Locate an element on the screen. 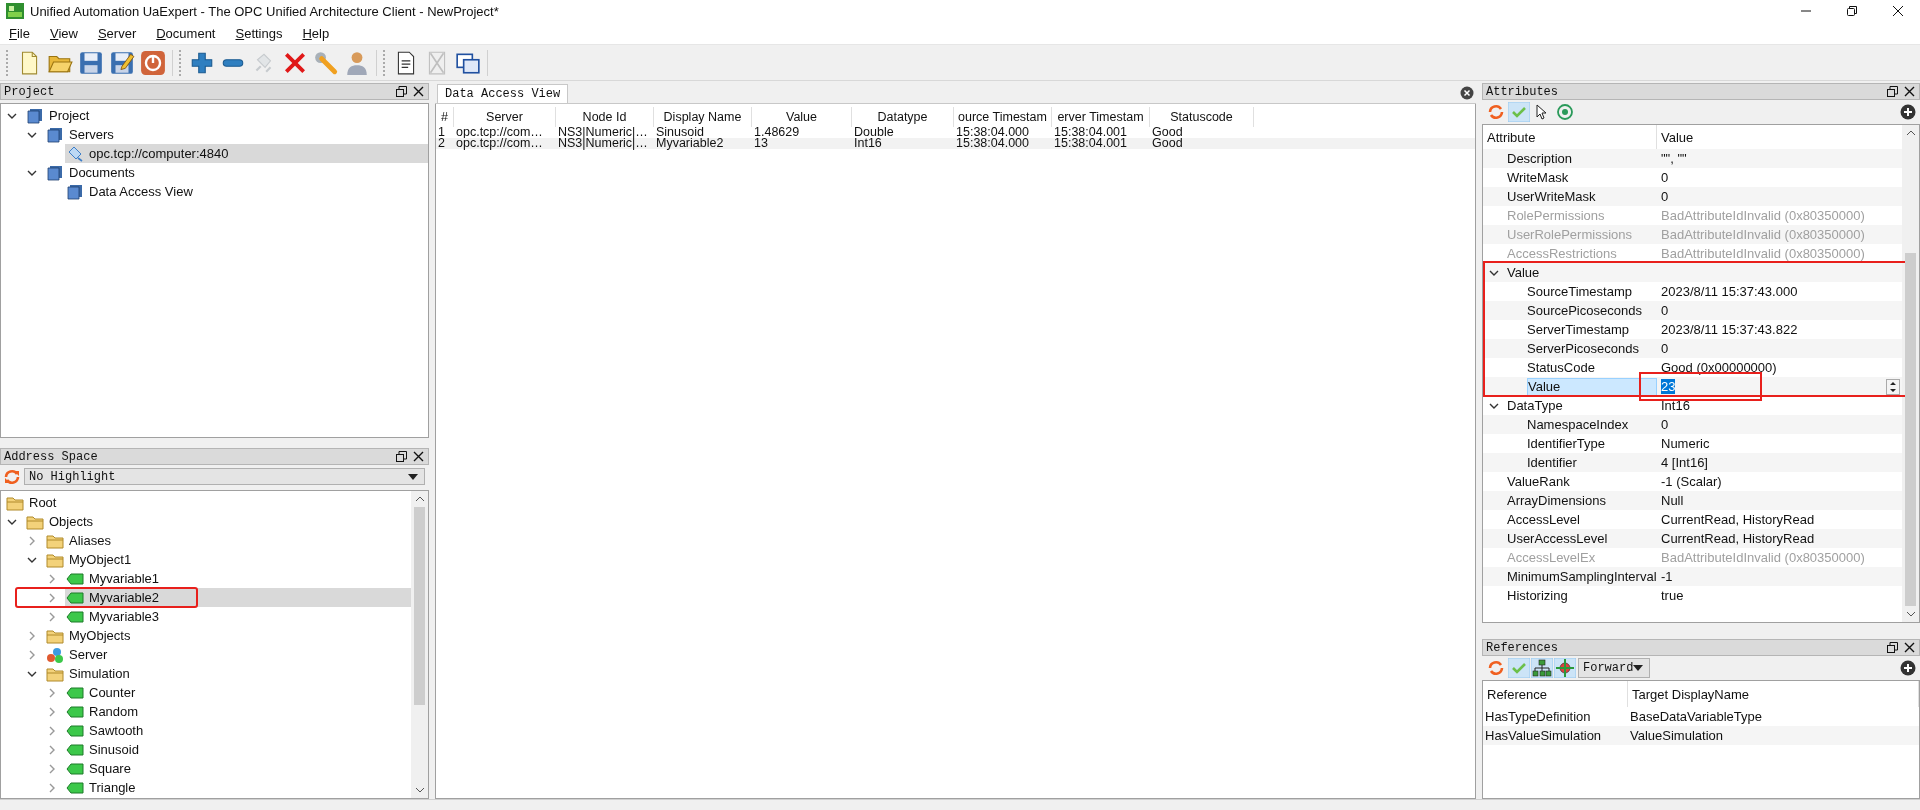 This screenshot has width=1920, height=810. save-edit-icon is located at coordinates (122, 62).